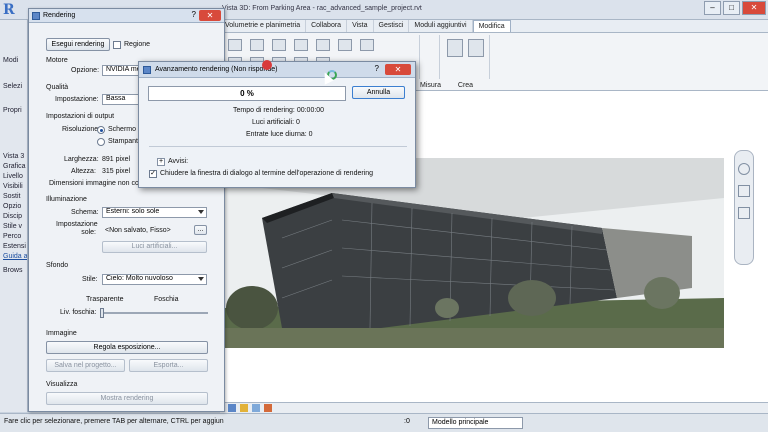 The width and height of the screenshot is (768, 432). I want to click on rotate-icon, so click(345, 45).